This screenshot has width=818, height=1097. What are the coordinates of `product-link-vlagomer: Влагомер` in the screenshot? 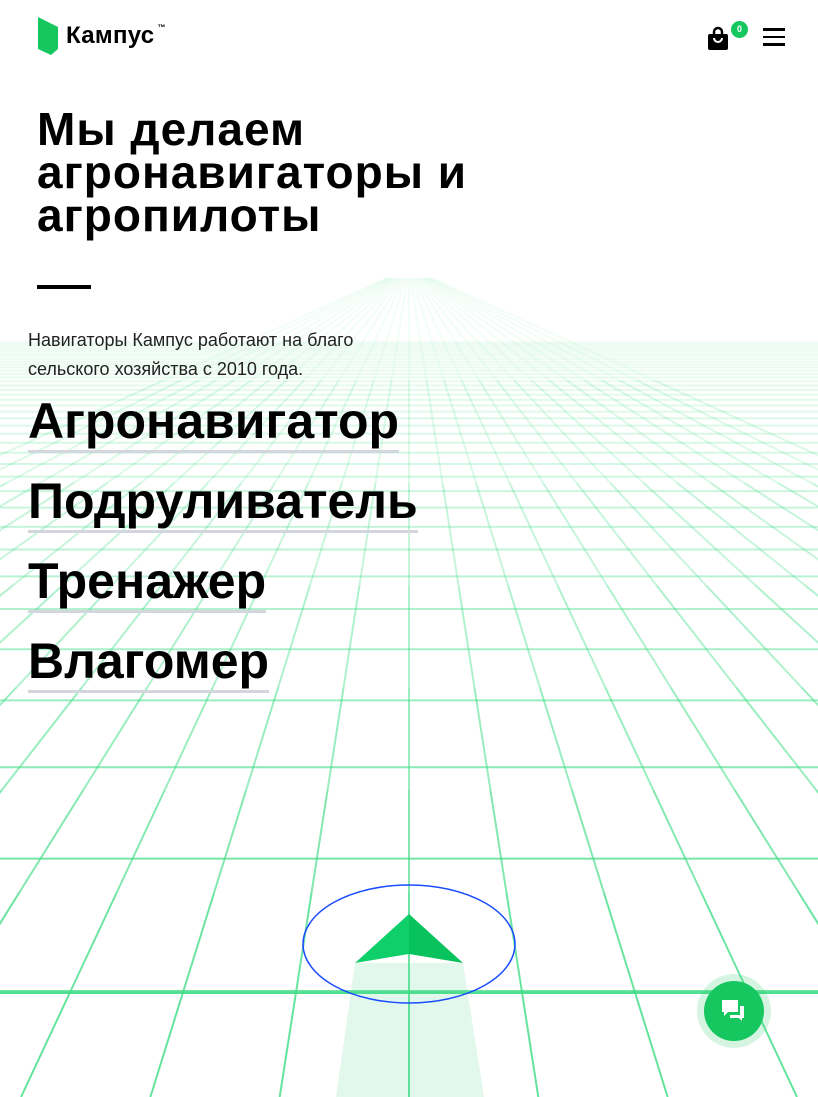 It's located at (149, 662).